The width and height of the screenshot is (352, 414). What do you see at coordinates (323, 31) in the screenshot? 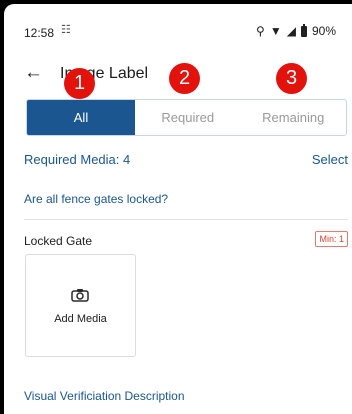
I see `battery-percent: 90%` at bounding box center [323, 31].